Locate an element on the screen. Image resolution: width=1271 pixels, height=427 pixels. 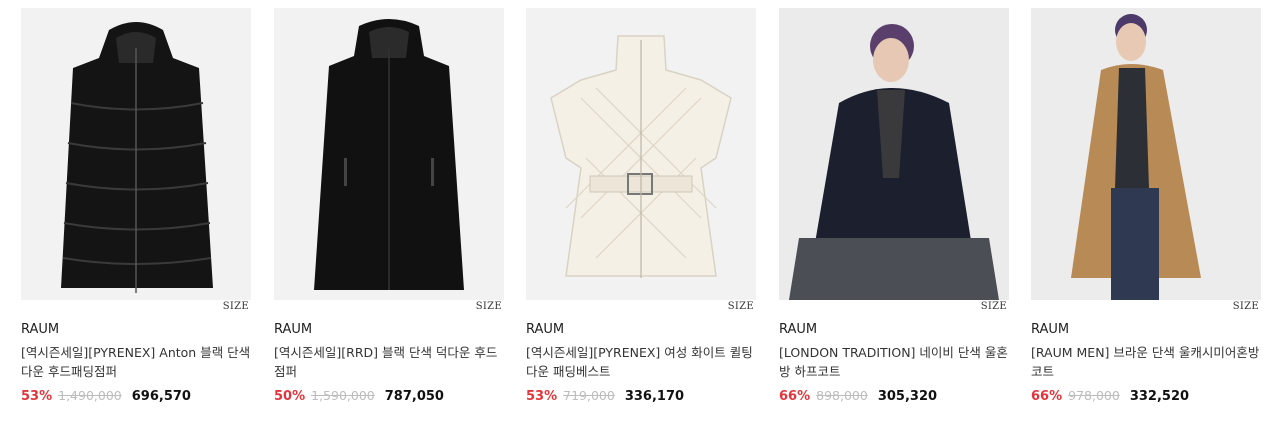
original-price: 1,490,000 is located at coordinates (90, 395).